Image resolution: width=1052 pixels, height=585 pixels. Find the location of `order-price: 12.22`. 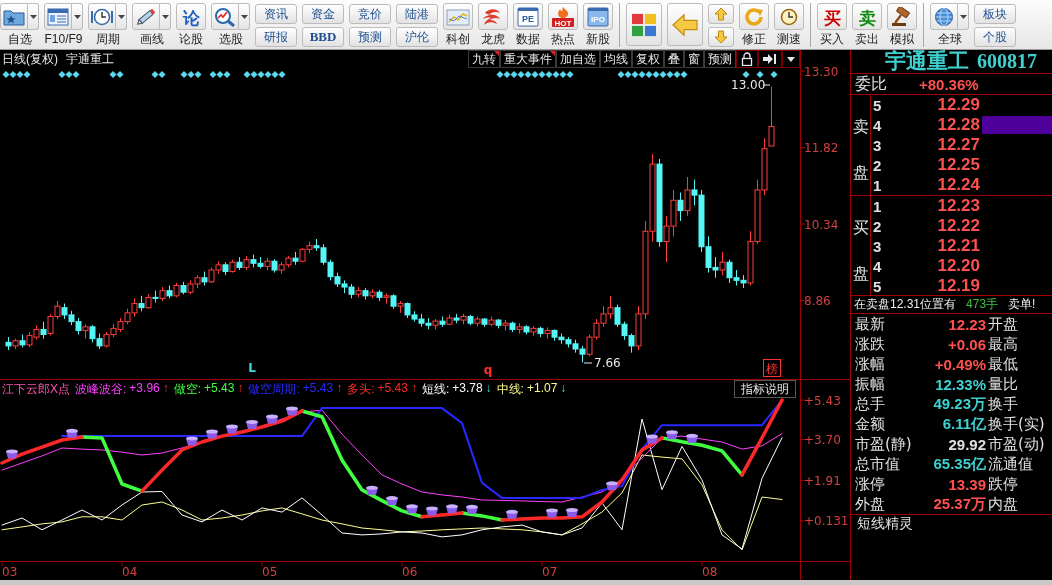

order-price: 12.22 is located at coordinates (958, 226).